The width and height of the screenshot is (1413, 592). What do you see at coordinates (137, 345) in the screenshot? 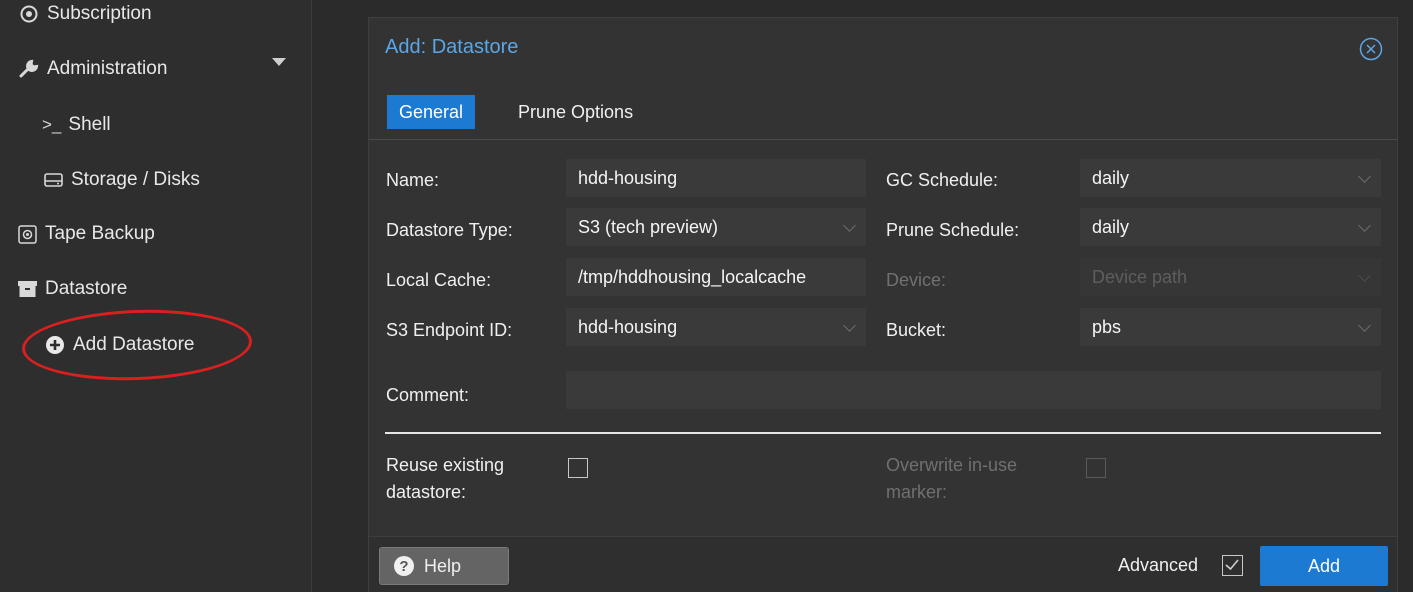
I see `highlight-annotation` at bounding box center [137, 345].